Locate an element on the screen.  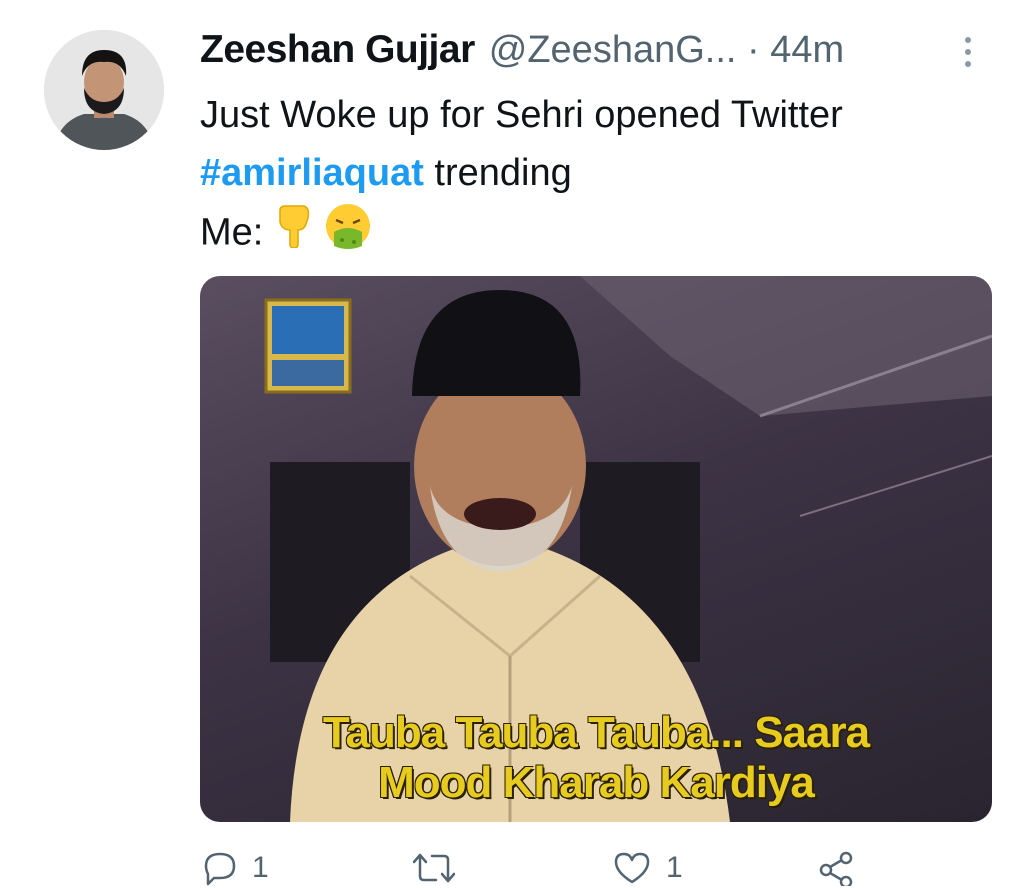
like-button: 1 is located at coordinates (647, 868).